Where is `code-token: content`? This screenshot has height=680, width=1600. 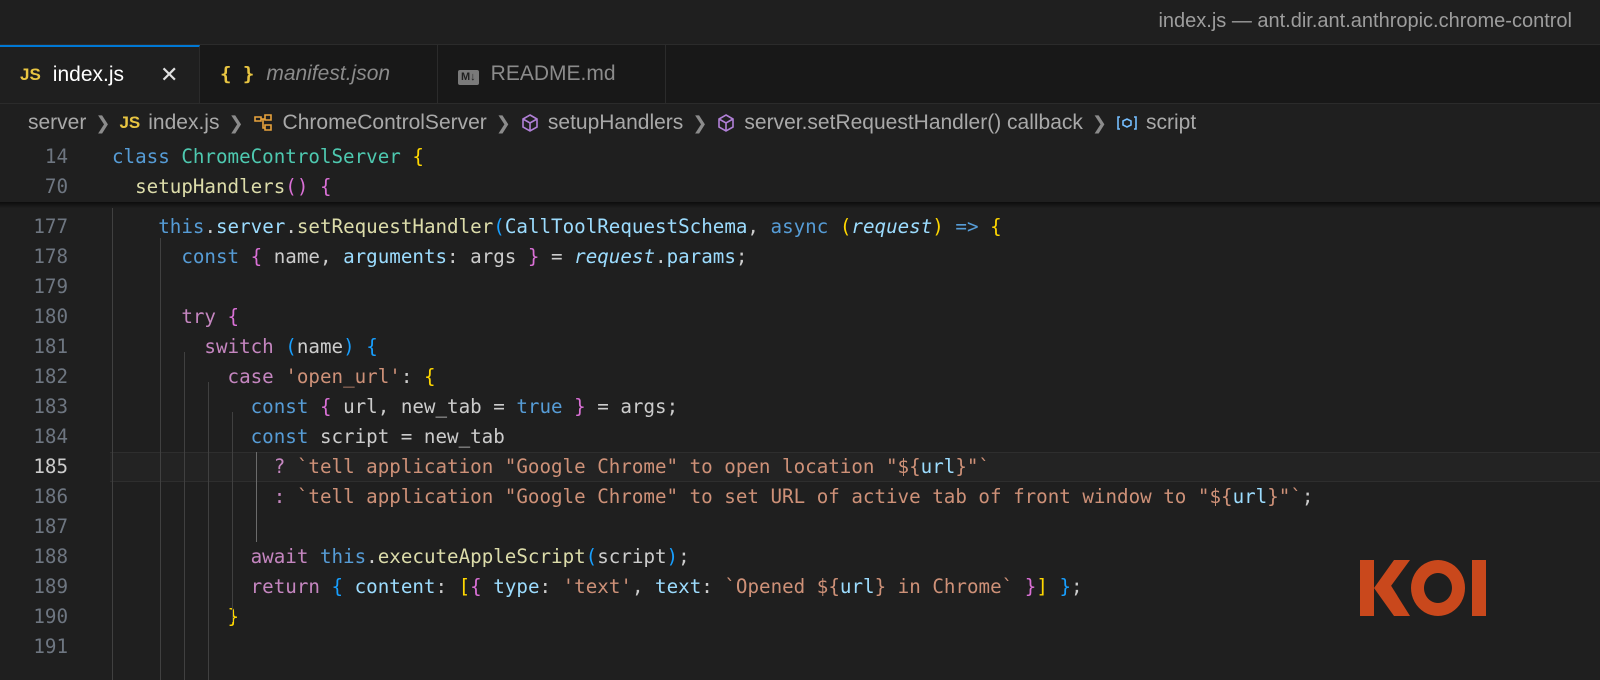 code-token: content is located at coordinates (395, 586).